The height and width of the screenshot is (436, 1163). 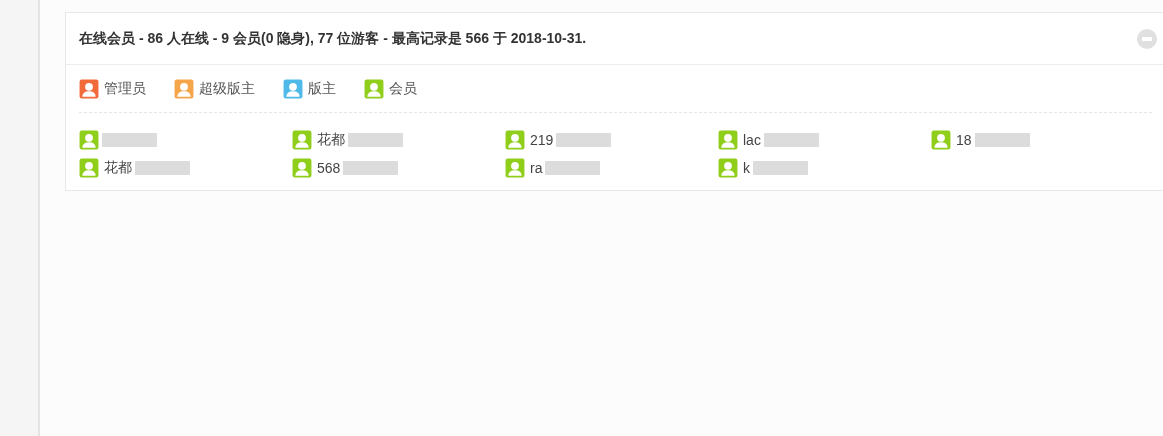 What do you see at coordinates (536, 168) in the screenshot?
I see `member-link: ra` at bounding box center [536, 168].